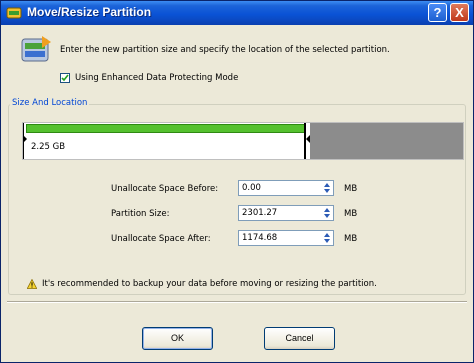 The width and height of the screenshot is (474, 363). What do you see at coordinates (259, 213) in the screenshot?
I see `partition-size-value: 2301.27` at bounding box center [259, 213].